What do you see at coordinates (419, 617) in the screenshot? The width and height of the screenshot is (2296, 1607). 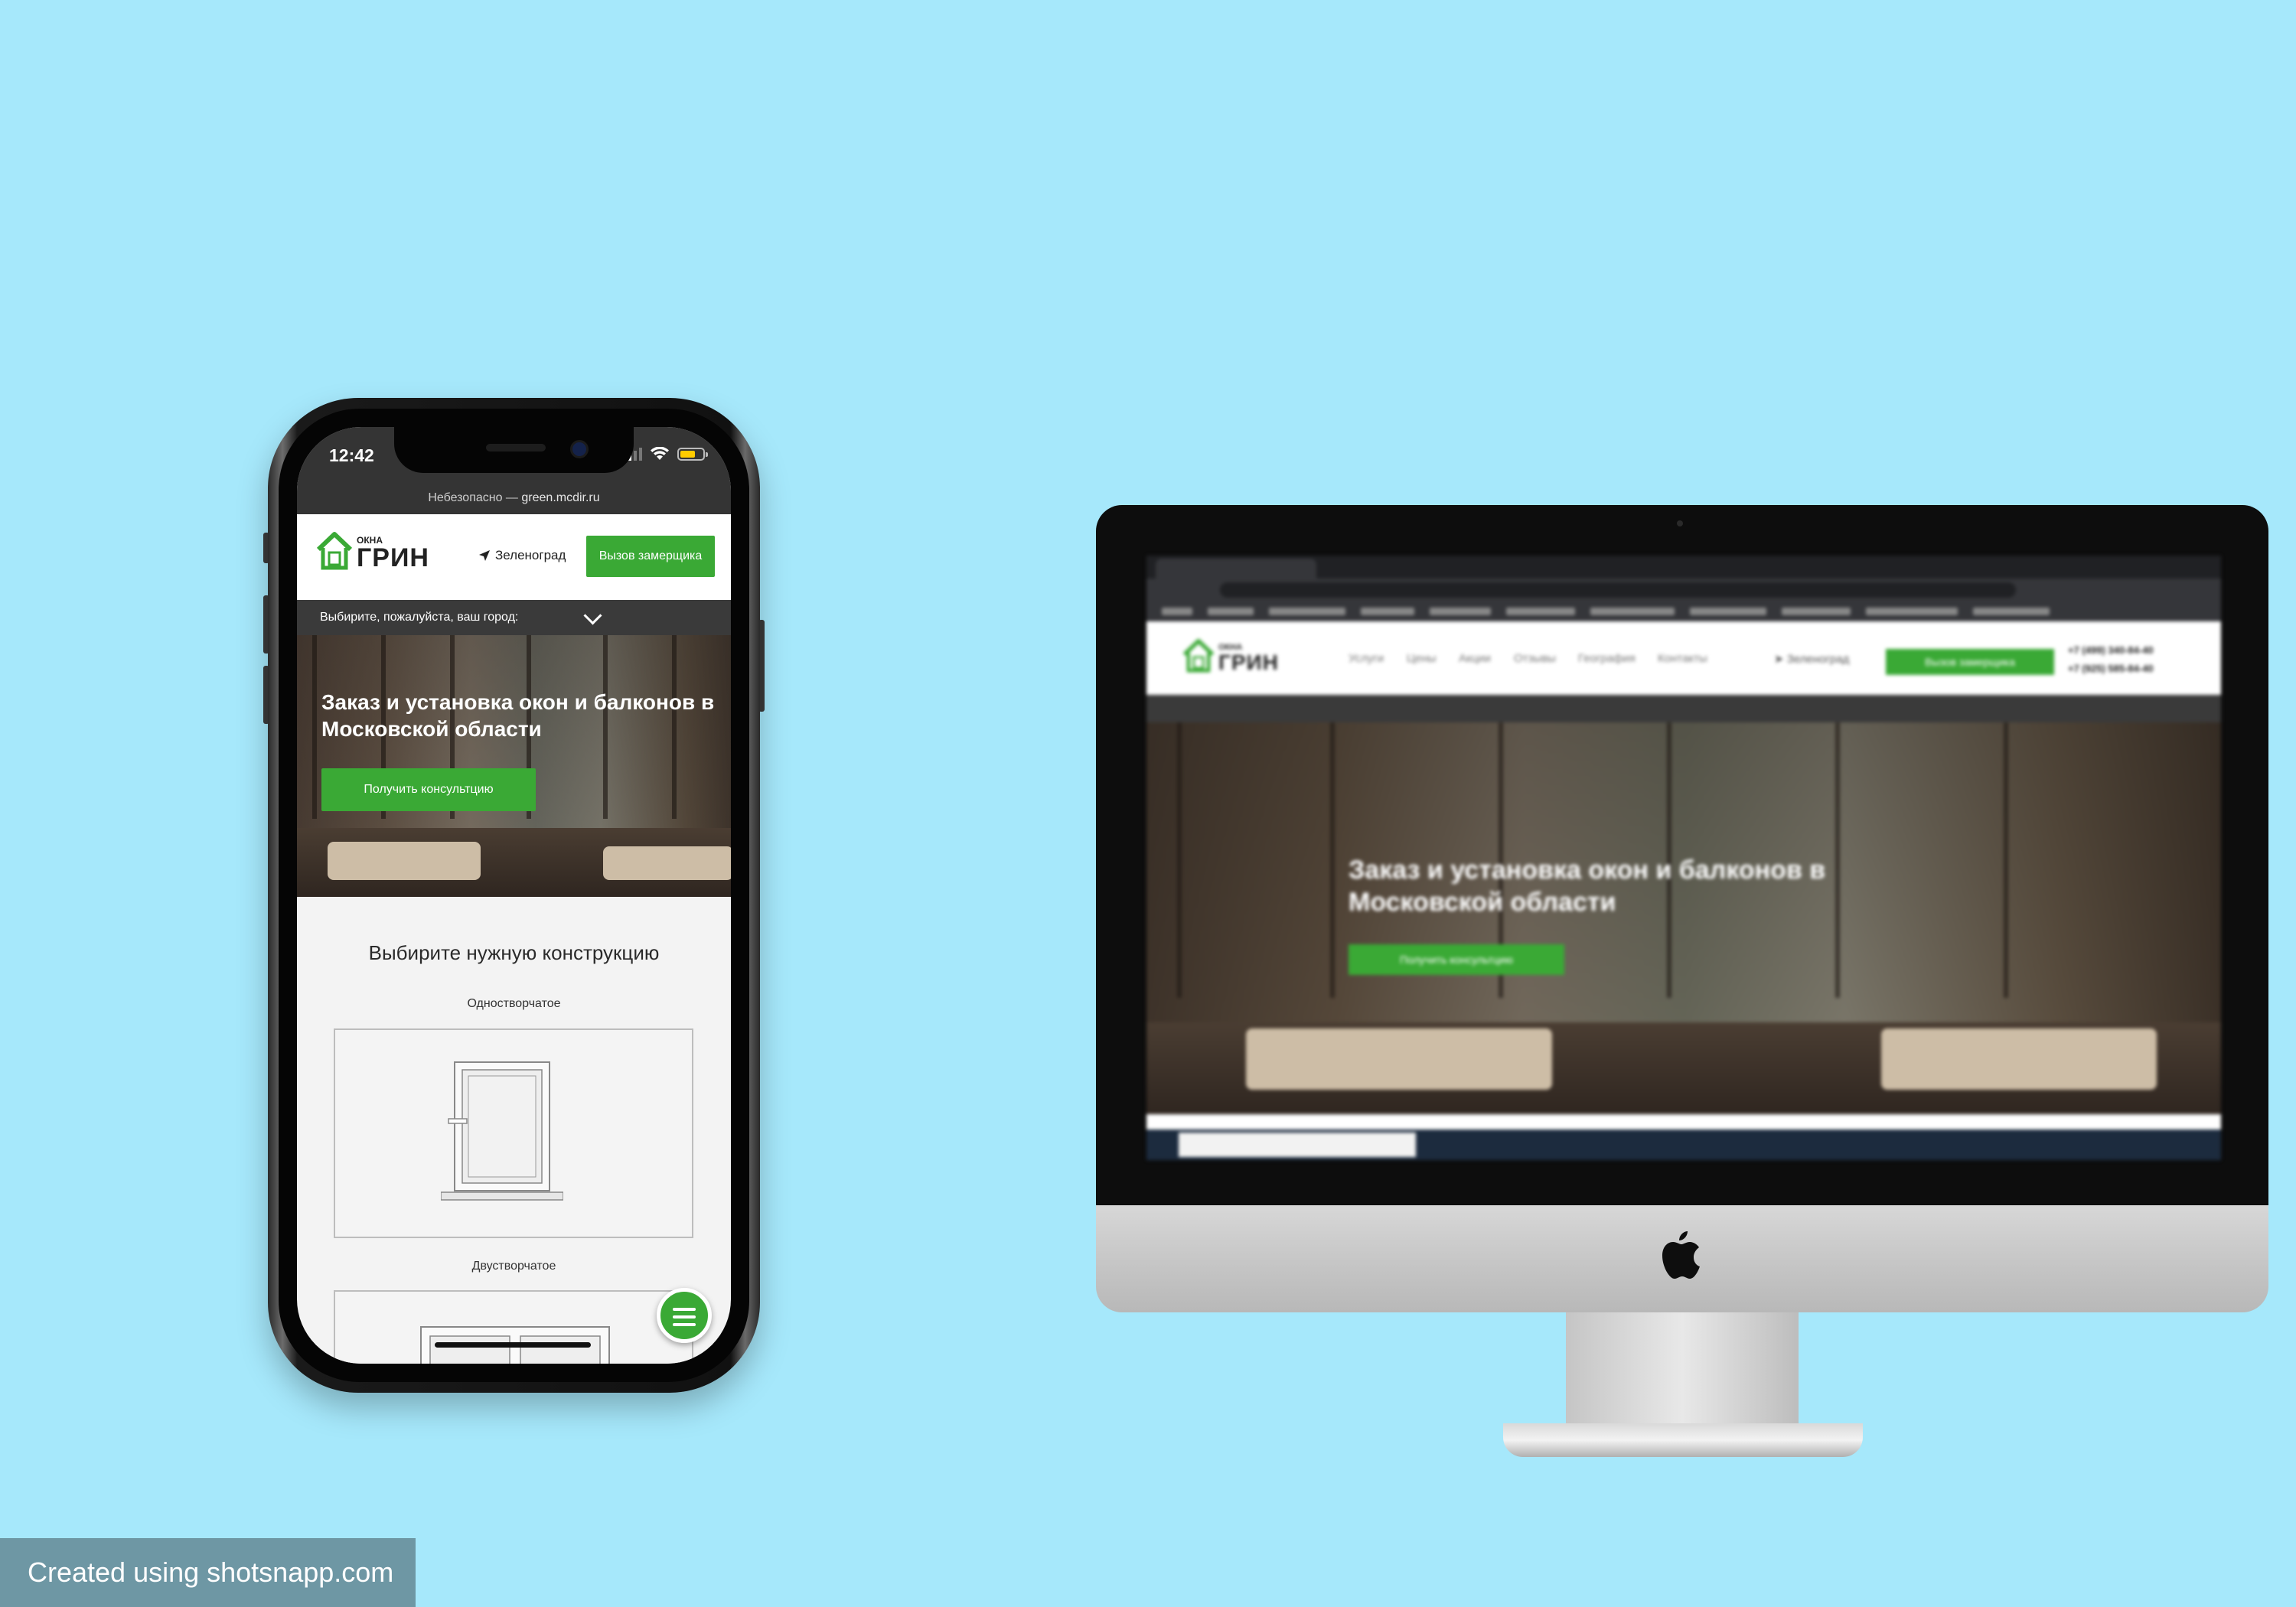 I see `city-select-label: Выбирите, пожалуйста, ваш город:` at bounding box center [419, 617].